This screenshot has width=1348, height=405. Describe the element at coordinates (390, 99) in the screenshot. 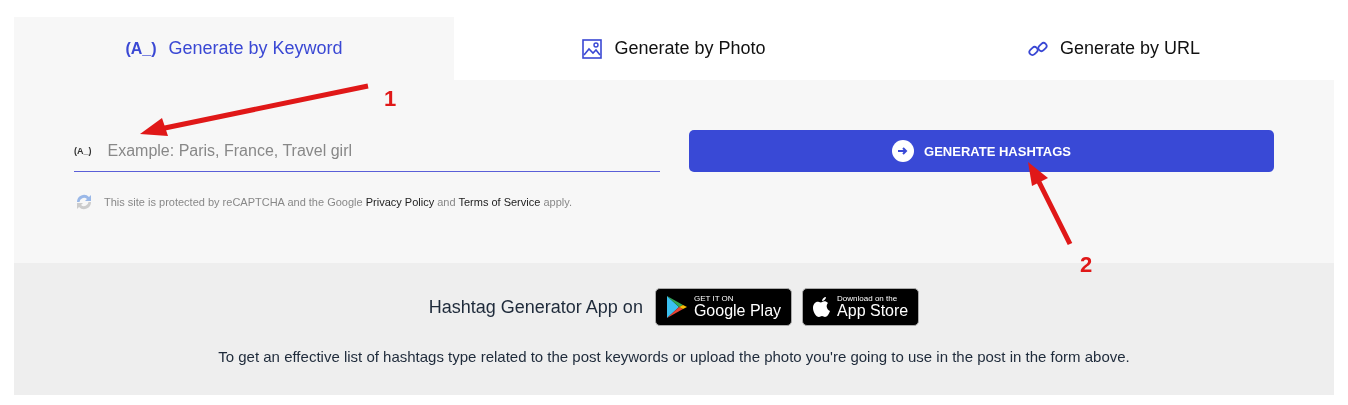

I see `annotation-number: 1` at that location.